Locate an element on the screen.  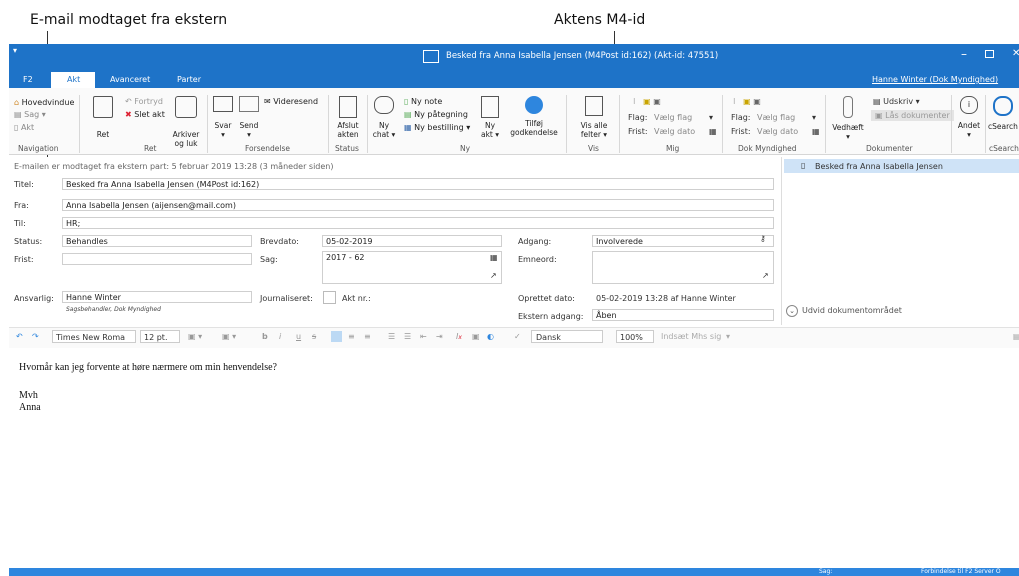
font-select: Times New Roma is located at coordinates (94, 336).